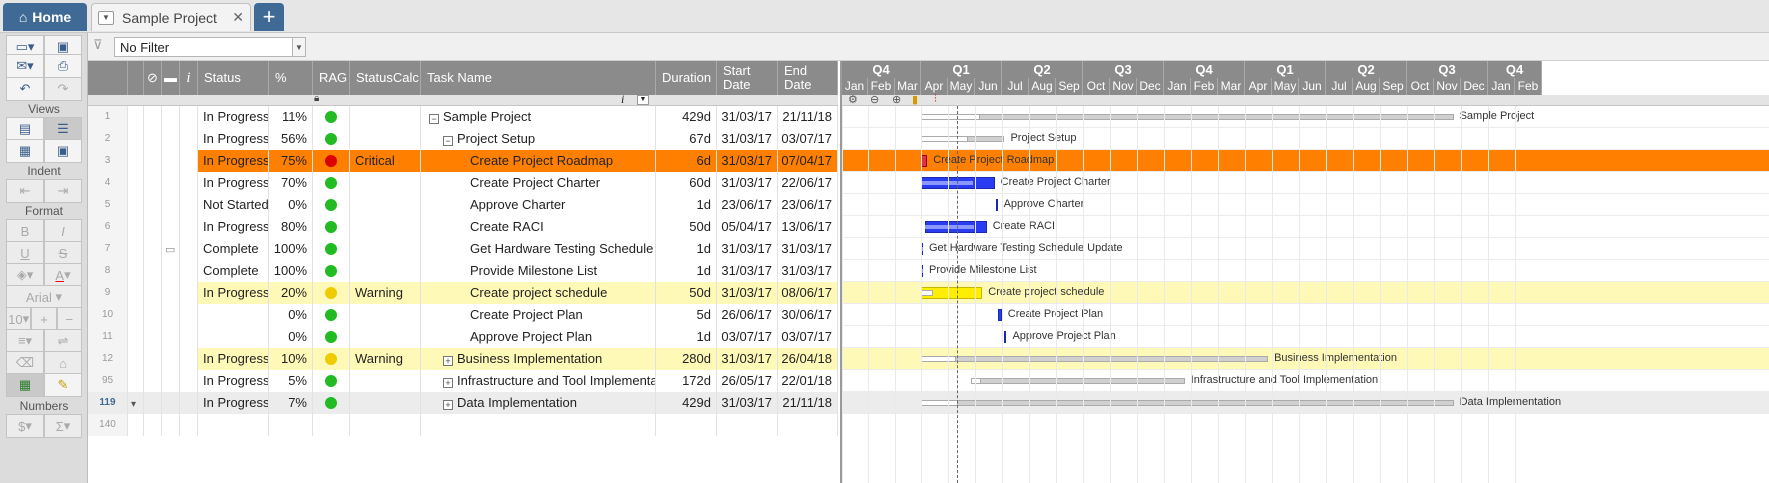  What do you see at coordinates (63, 341) in the screenshot?
I see `wrap-button: ⇌` at bounding box center [63, 341].